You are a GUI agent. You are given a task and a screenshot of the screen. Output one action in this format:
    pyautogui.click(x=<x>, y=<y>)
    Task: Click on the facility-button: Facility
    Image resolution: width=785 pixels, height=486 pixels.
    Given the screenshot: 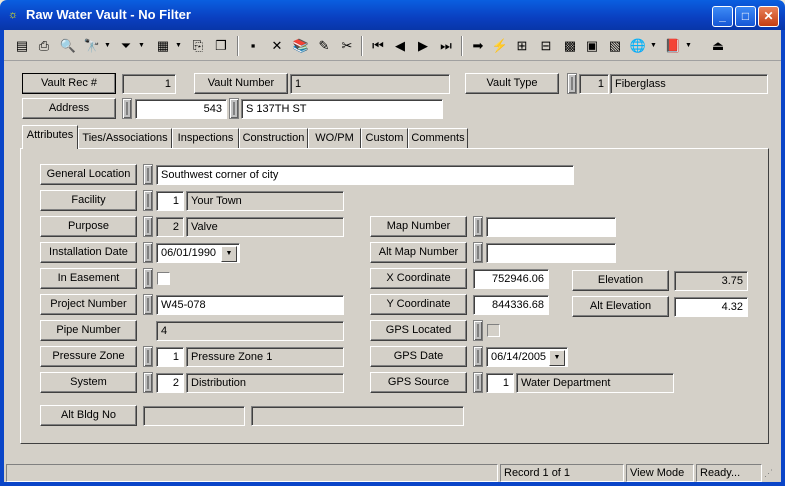 What is the action you would take?
    pyautogui.click(x=88, y=200)
    